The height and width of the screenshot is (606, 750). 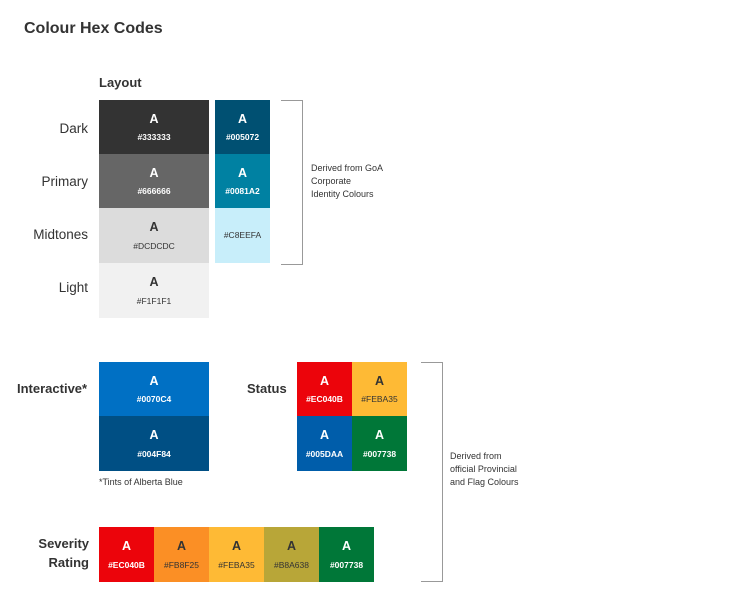 I want to click on row-label-midtones: Midtones, so click(x=60, y=234).